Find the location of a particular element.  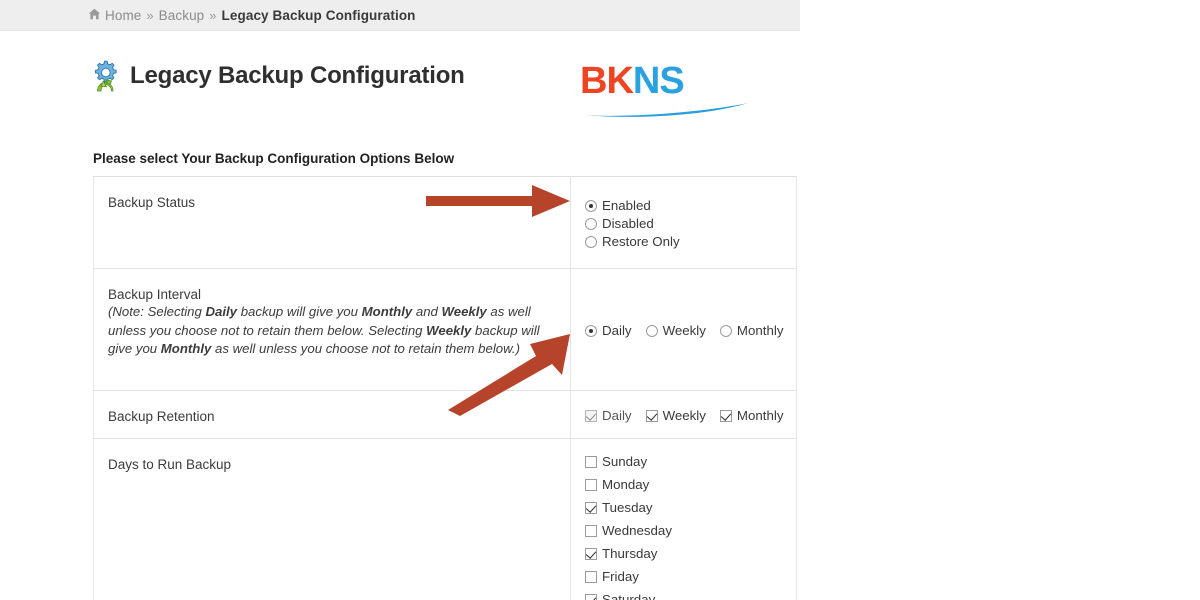

radio-option-restore-only: Restore Only is located at coordinates (685, 241).